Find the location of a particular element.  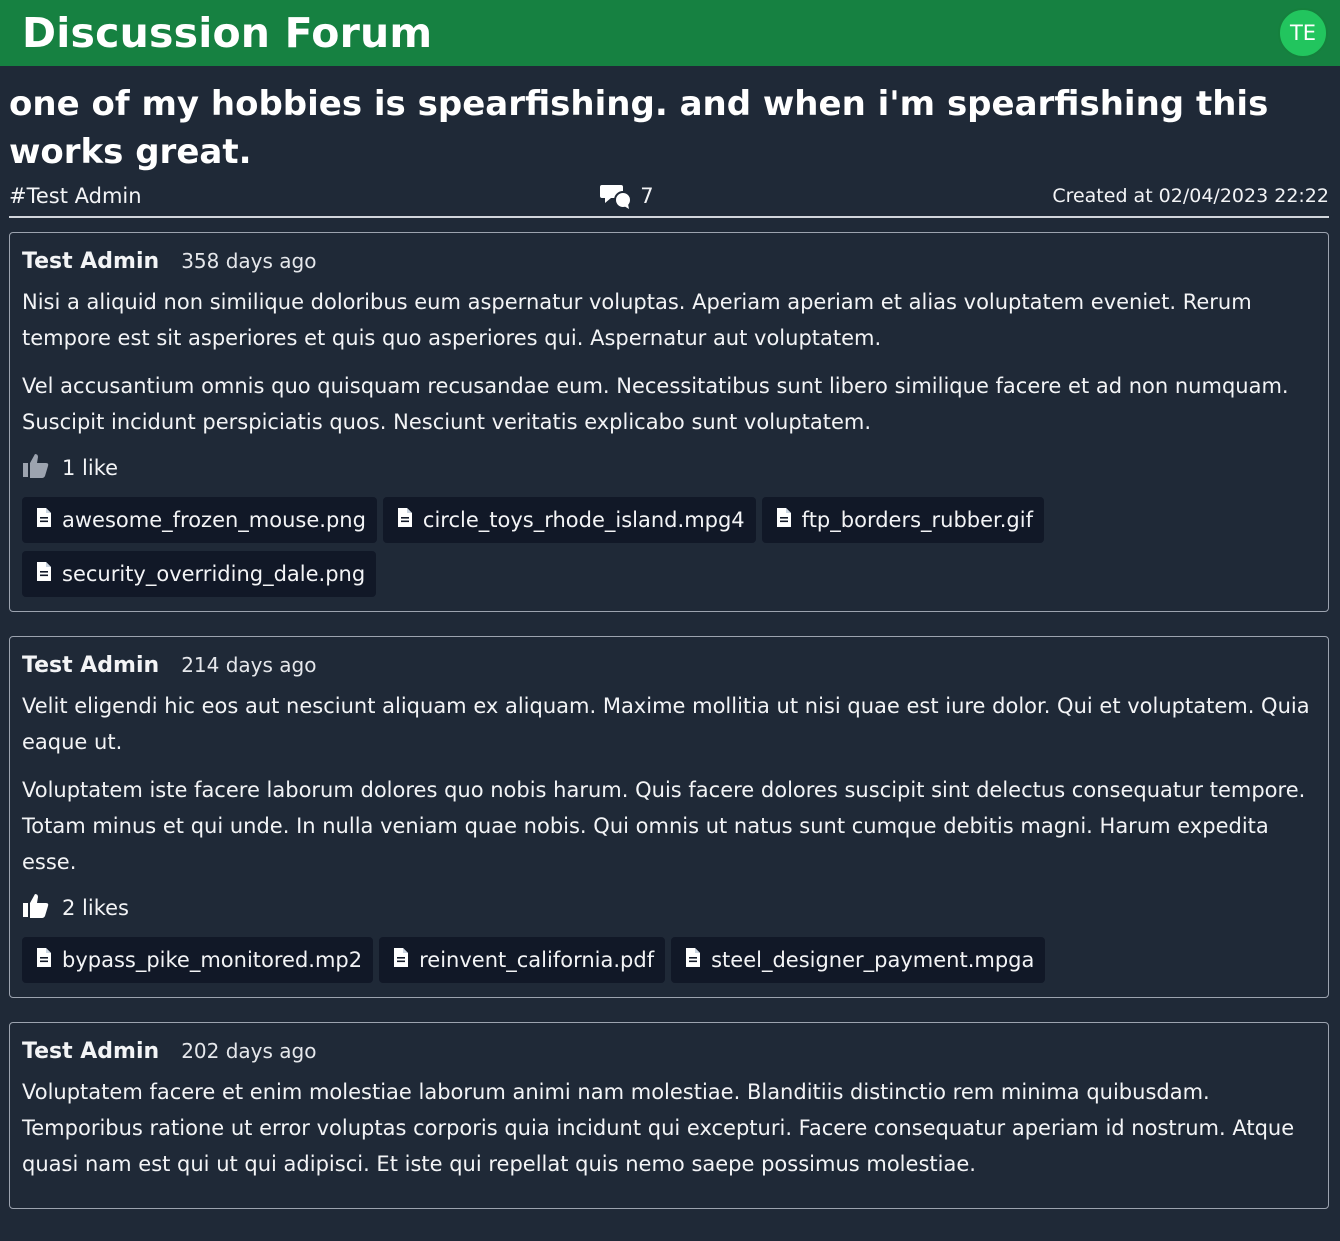

comment-count: 7 is located at coordinates (627, 196).